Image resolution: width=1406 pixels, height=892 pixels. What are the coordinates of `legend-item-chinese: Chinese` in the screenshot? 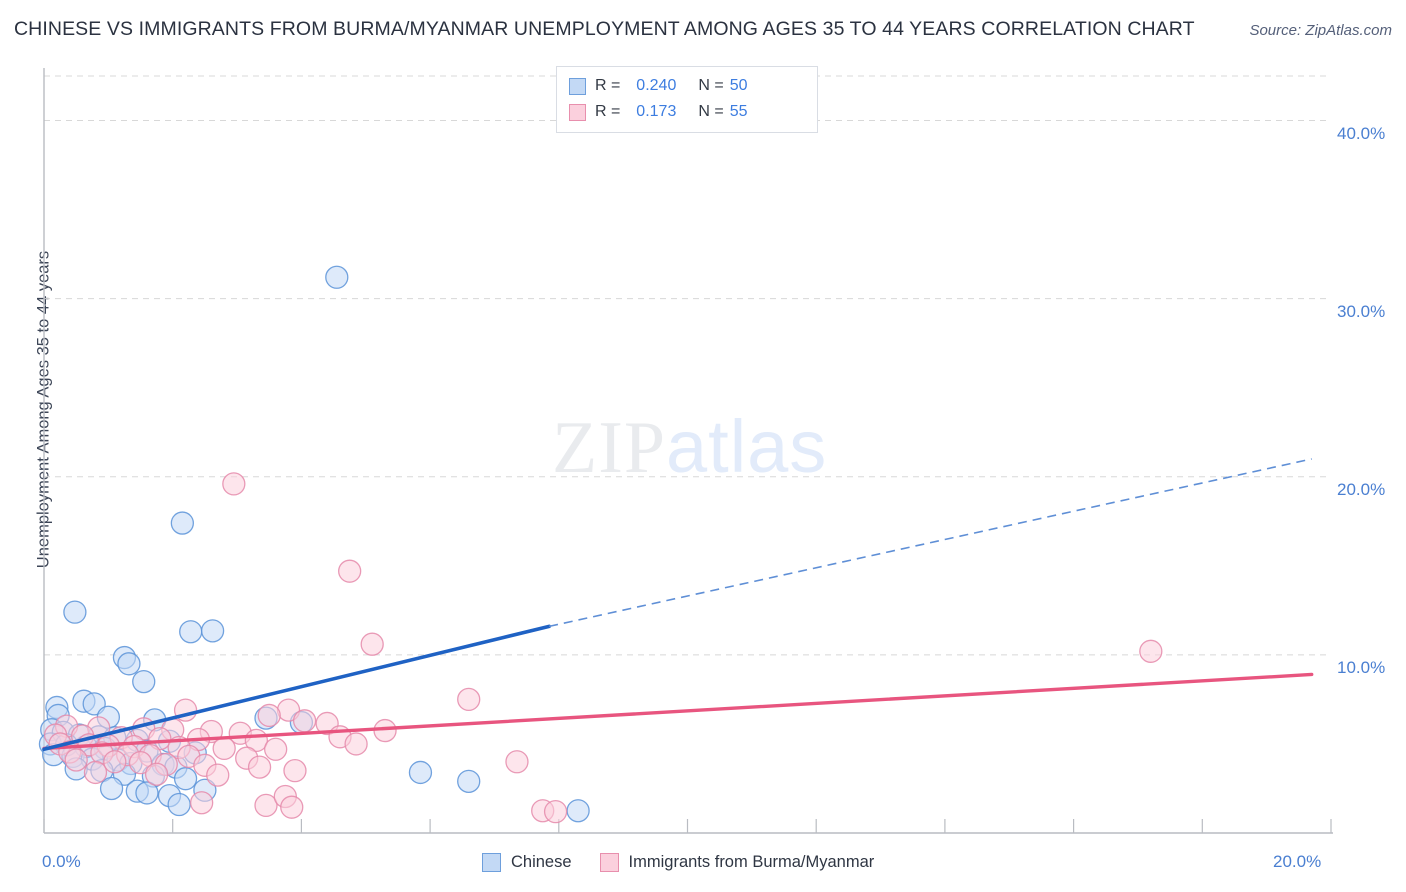 It's located at (527, 862).